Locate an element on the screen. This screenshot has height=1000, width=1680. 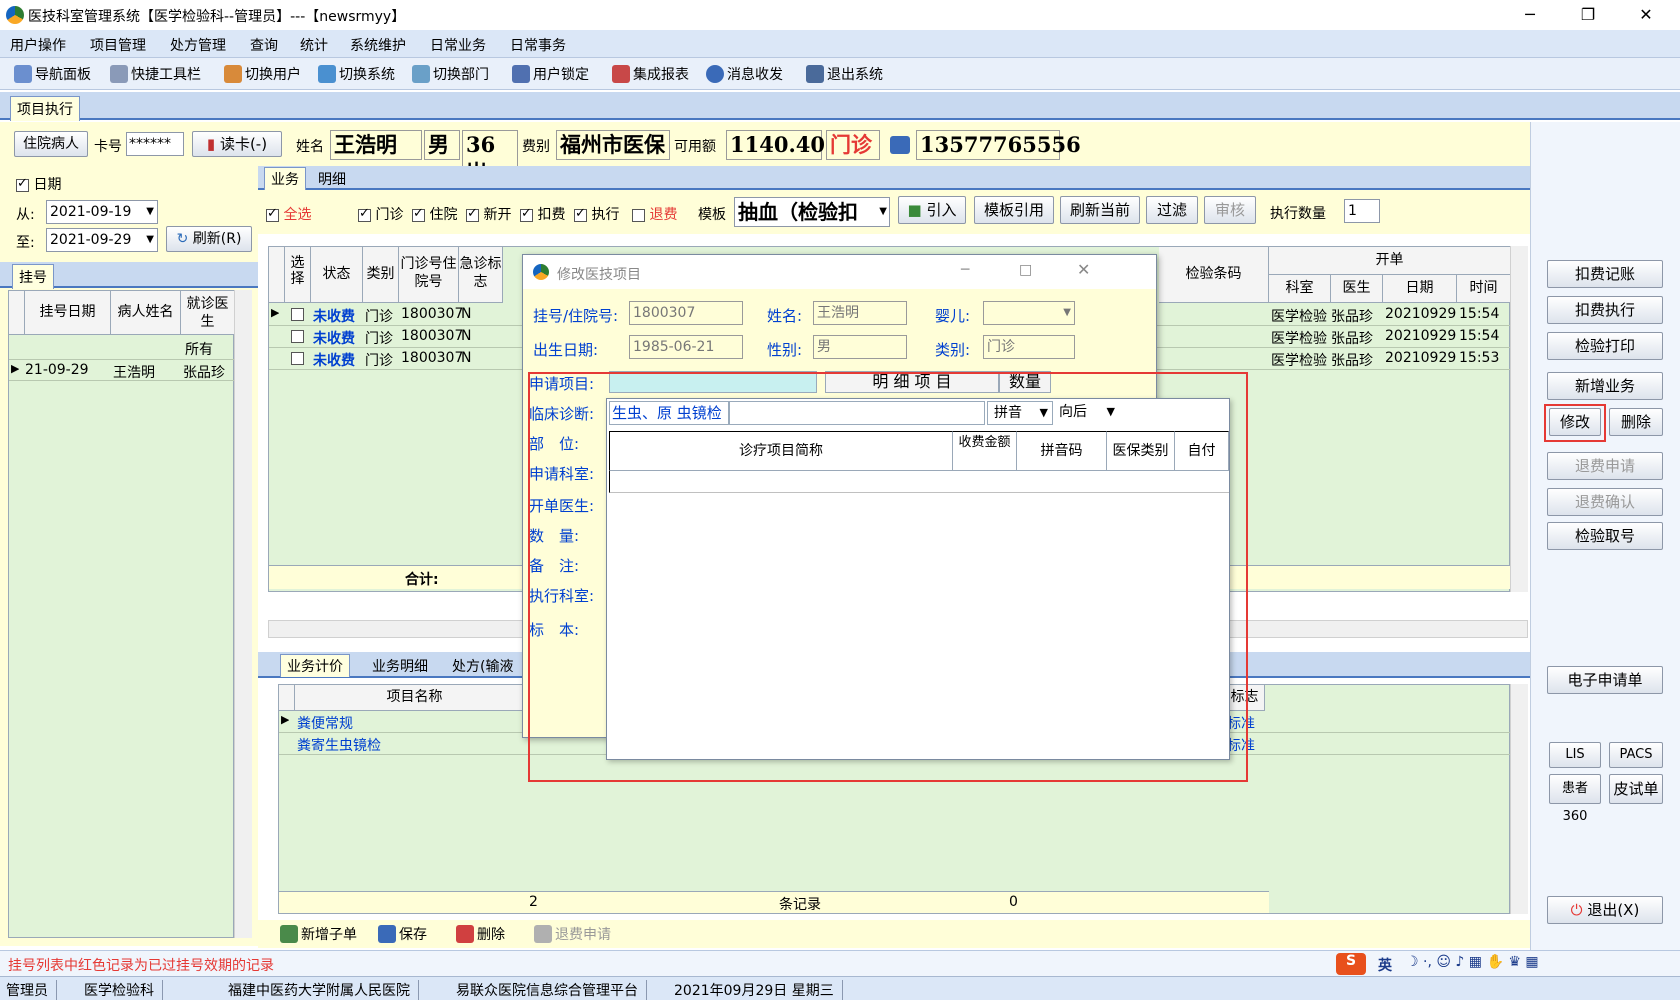
menu-stats: 统计 is located at coordinates (314, 45).